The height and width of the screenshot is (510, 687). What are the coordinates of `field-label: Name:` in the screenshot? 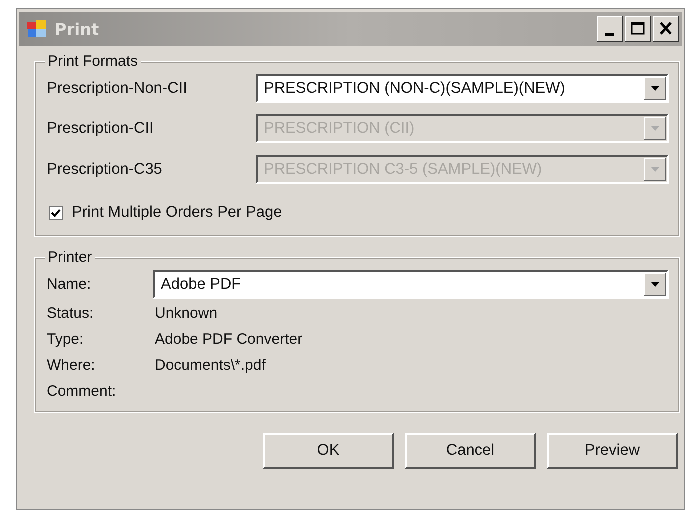 It's located at (69, 284).